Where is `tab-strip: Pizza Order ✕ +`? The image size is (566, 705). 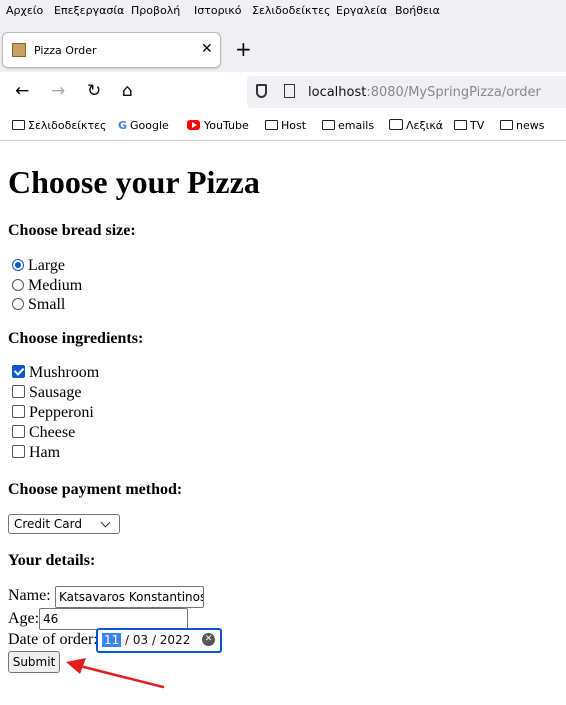
tab-strip: Pizza Order ✕ + is located at coordinates (283, 47).